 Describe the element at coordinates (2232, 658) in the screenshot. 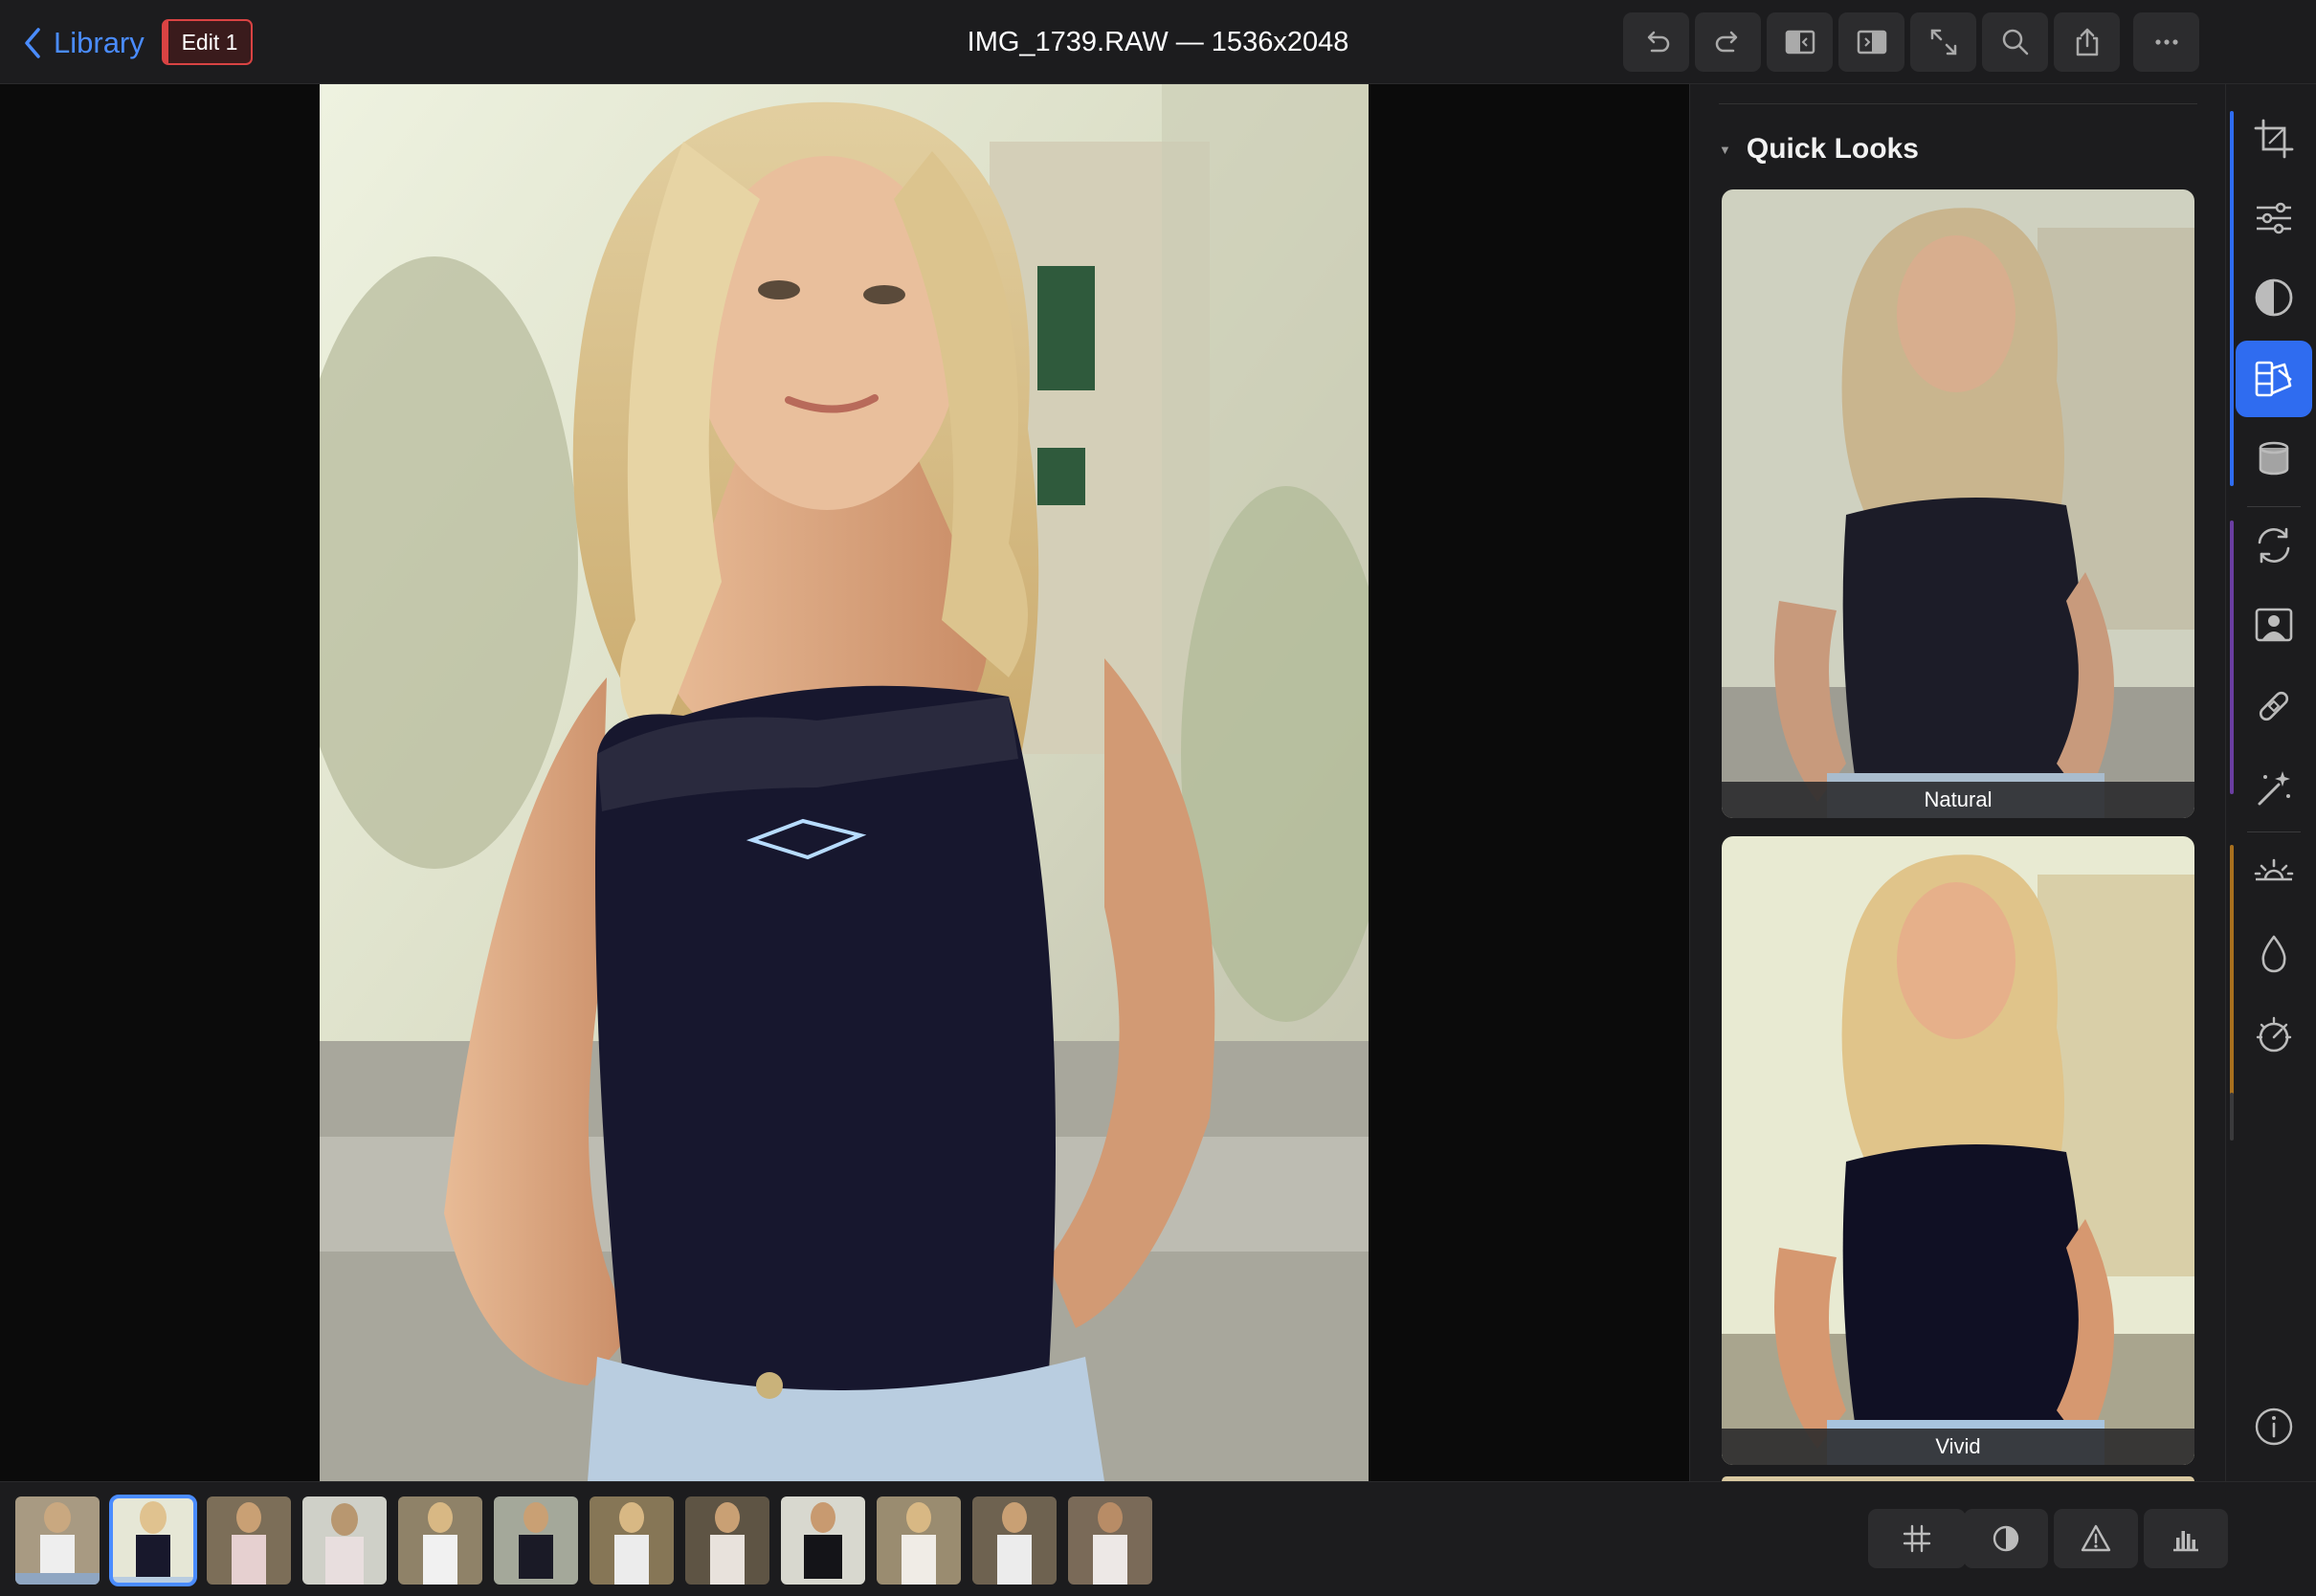

I see `rail-group-stripe-purple` at that location.